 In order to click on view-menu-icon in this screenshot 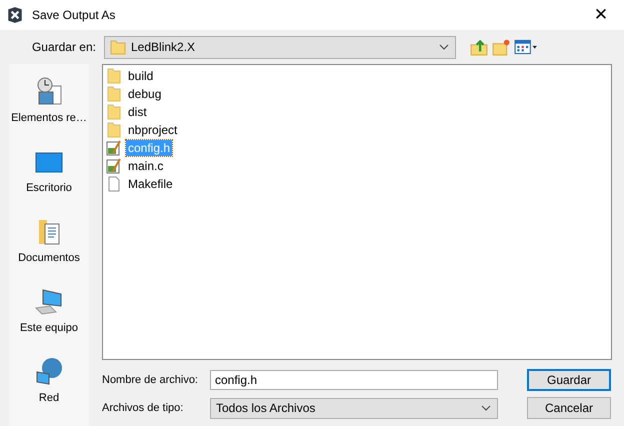, I will do `click(526, 47)`.